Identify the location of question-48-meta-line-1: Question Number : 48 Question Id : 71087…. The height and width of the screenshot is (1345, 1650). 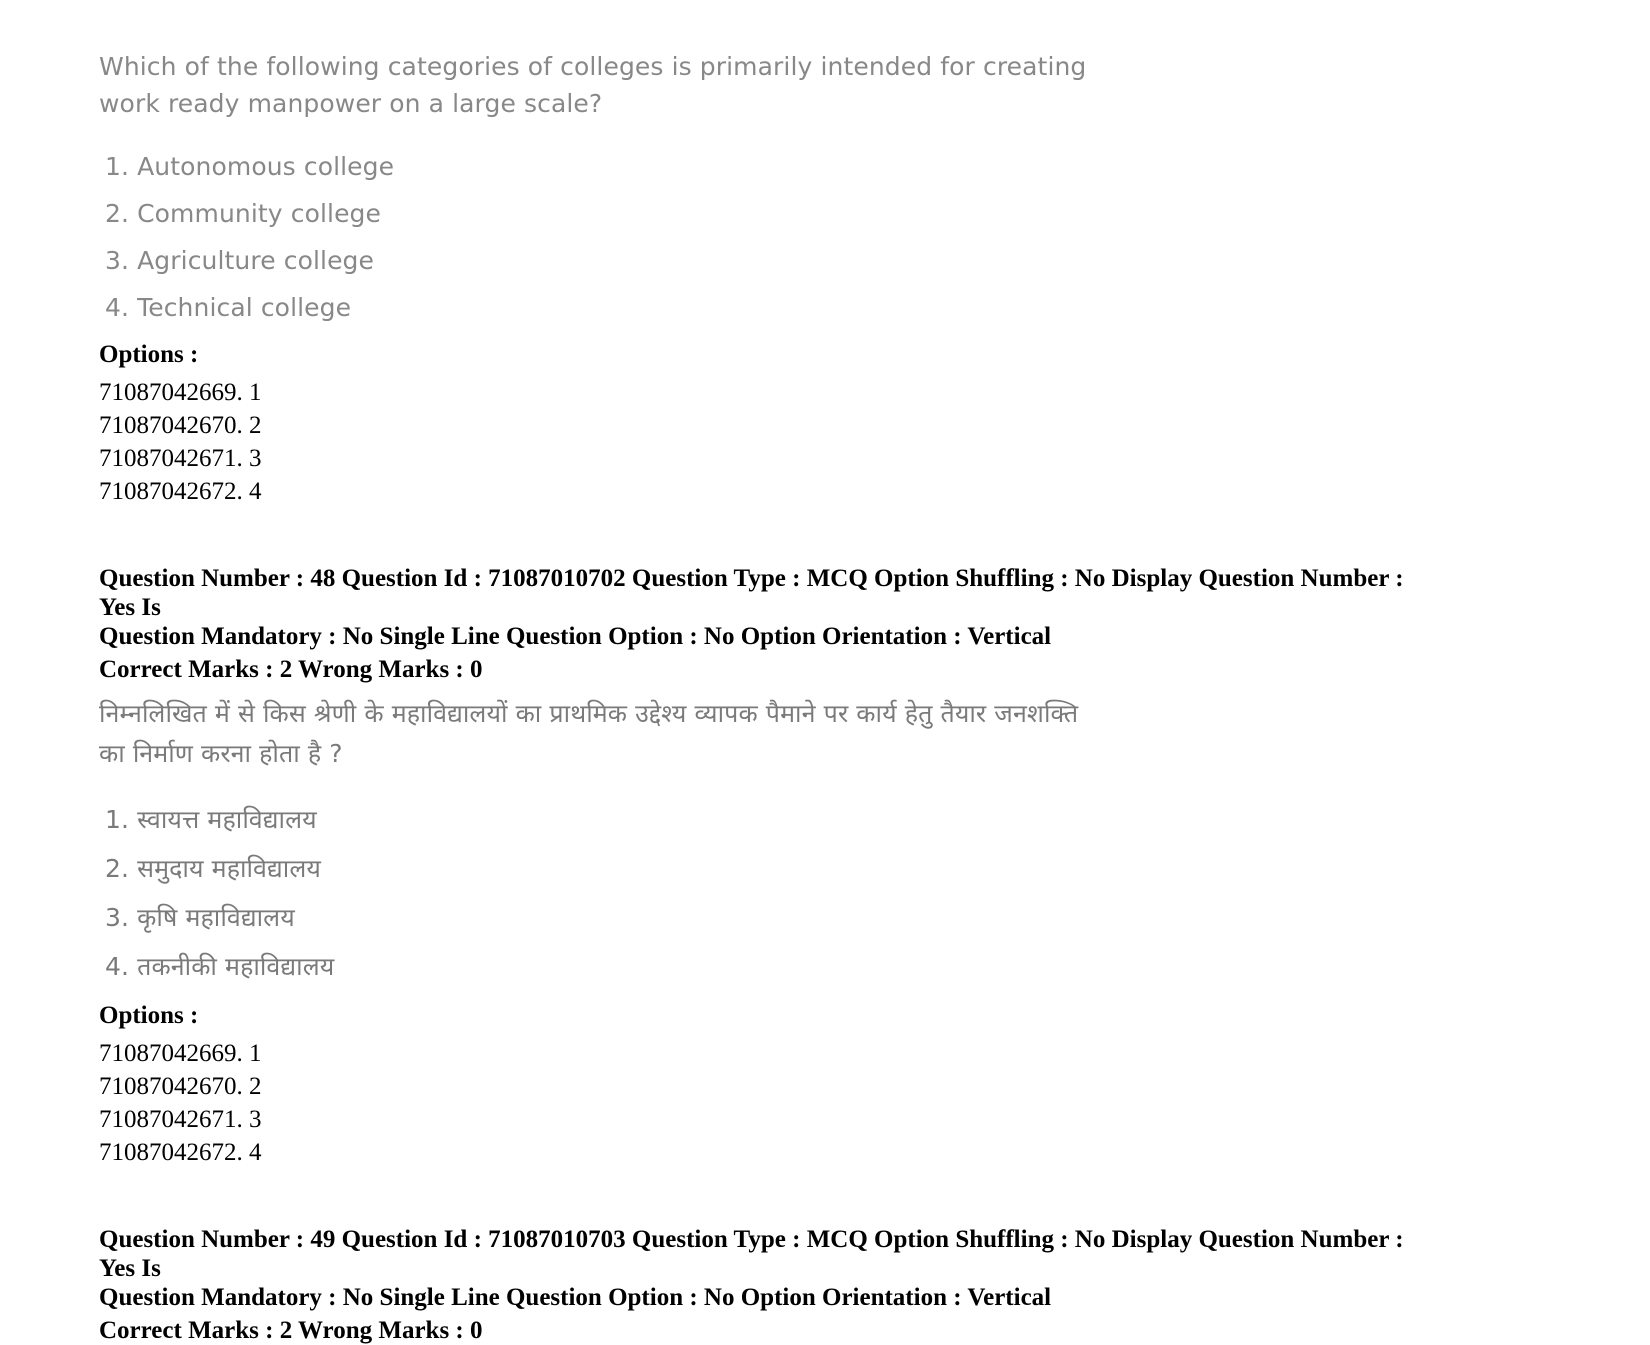
(751, 593).